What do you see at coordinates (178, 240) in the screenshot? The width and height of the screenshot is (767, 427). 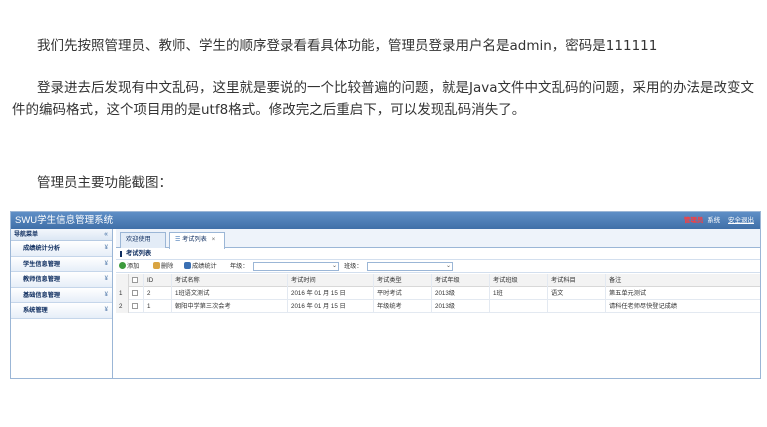 I see `list-icon: ☰` at bounding box center [178, 240].